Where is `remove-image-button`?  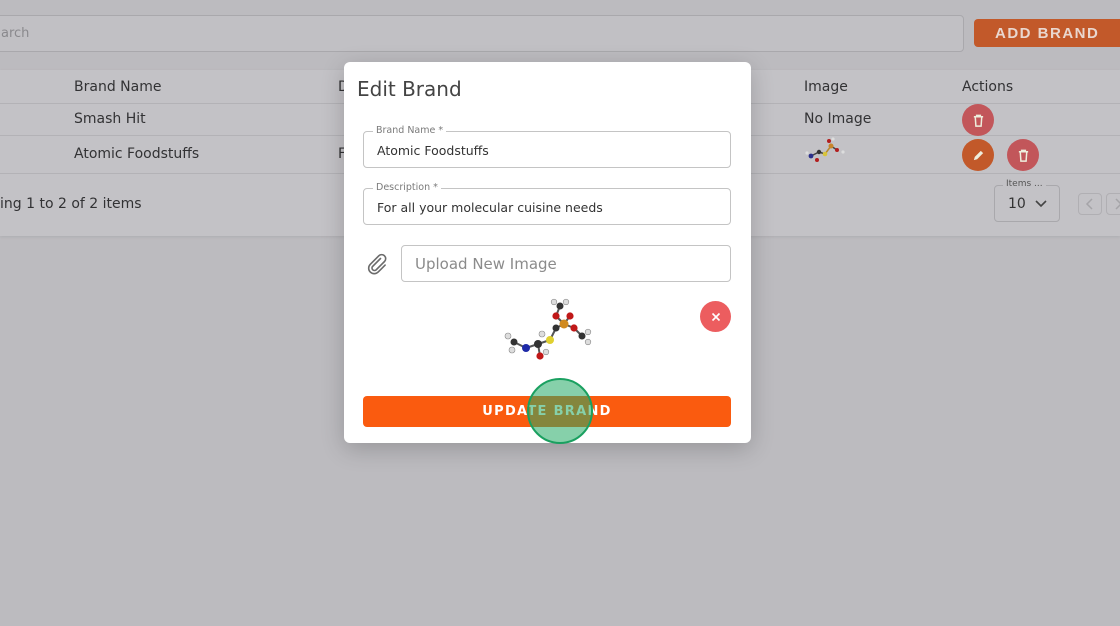 remove-image-button is located at coordinates (715, 316).